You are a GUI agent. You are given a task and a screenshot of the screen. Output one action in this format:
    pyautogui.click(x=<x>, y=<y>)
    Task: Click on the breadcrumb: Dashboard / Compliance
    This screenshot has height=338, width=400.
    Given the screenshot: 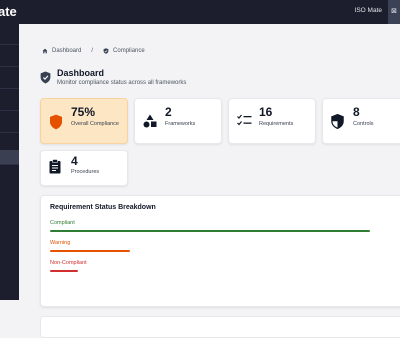 What is the action you would take?
    pyautogui.click(x=93, y=51)
    